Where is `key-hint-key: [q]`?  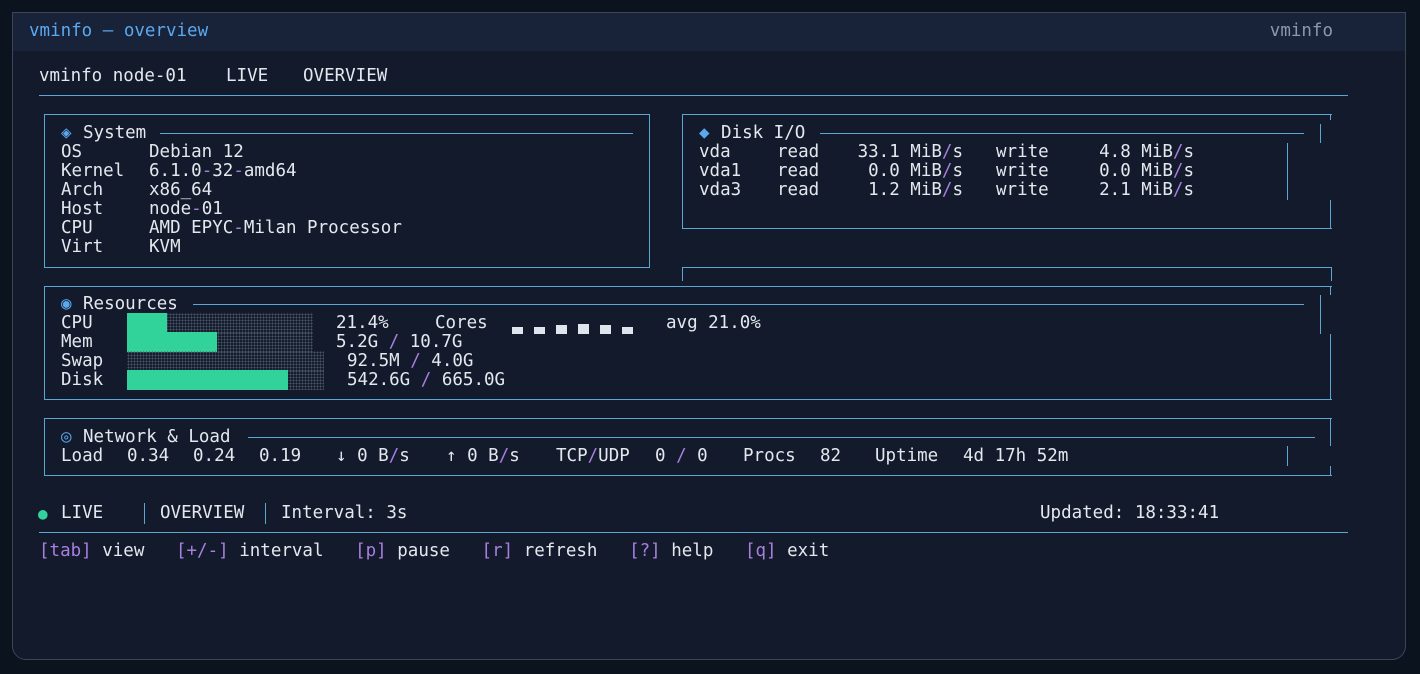 key-hint-key: [q] is located at coordinates (760, 551).